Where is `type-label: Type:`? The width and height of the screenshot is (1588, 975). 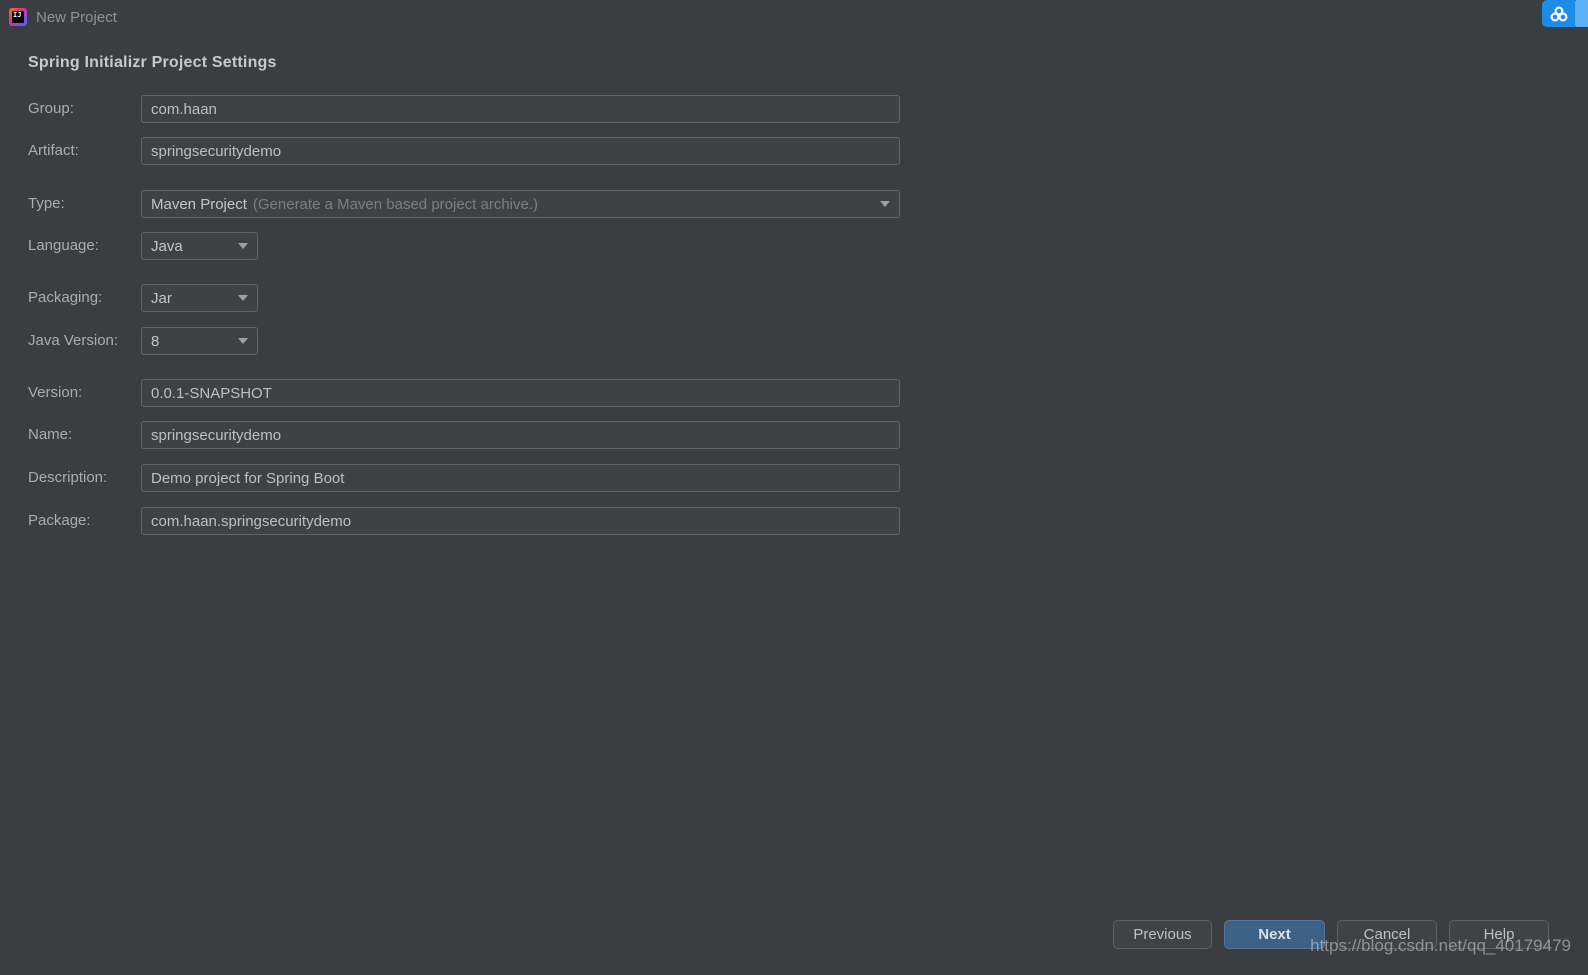 type-label: Type: is located at coordinates (46, 203).